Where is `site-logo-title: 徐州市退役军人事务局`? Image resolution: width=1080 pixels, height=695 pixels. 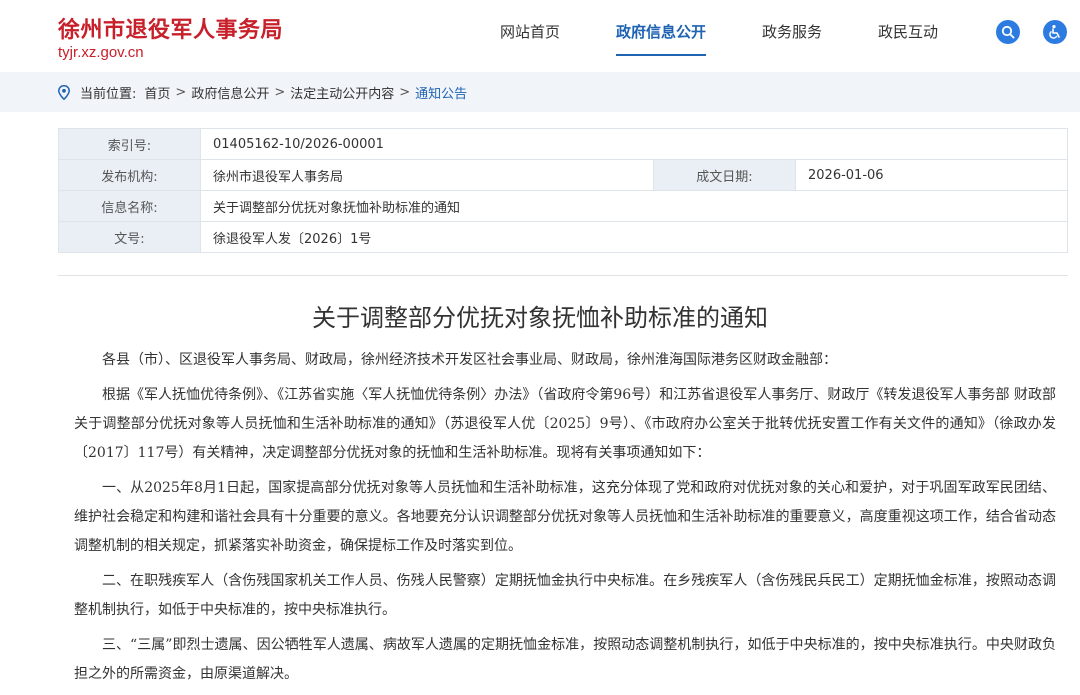
site-logo-title: 徐州市退役军人事务局 is located at coordinates (170, 28).